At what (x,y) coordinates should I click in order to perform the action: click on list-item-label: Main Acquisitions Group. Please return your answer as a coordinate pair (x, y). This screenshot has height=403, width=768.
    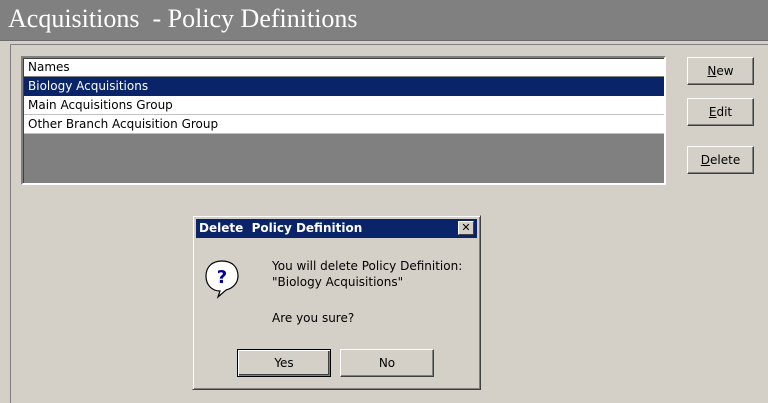
    Looking at the image, I should click on (100, 105).